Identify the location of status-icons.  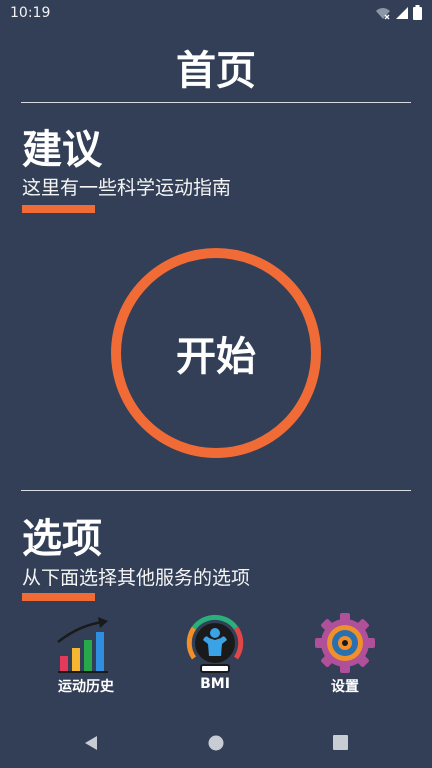
(398, 14).